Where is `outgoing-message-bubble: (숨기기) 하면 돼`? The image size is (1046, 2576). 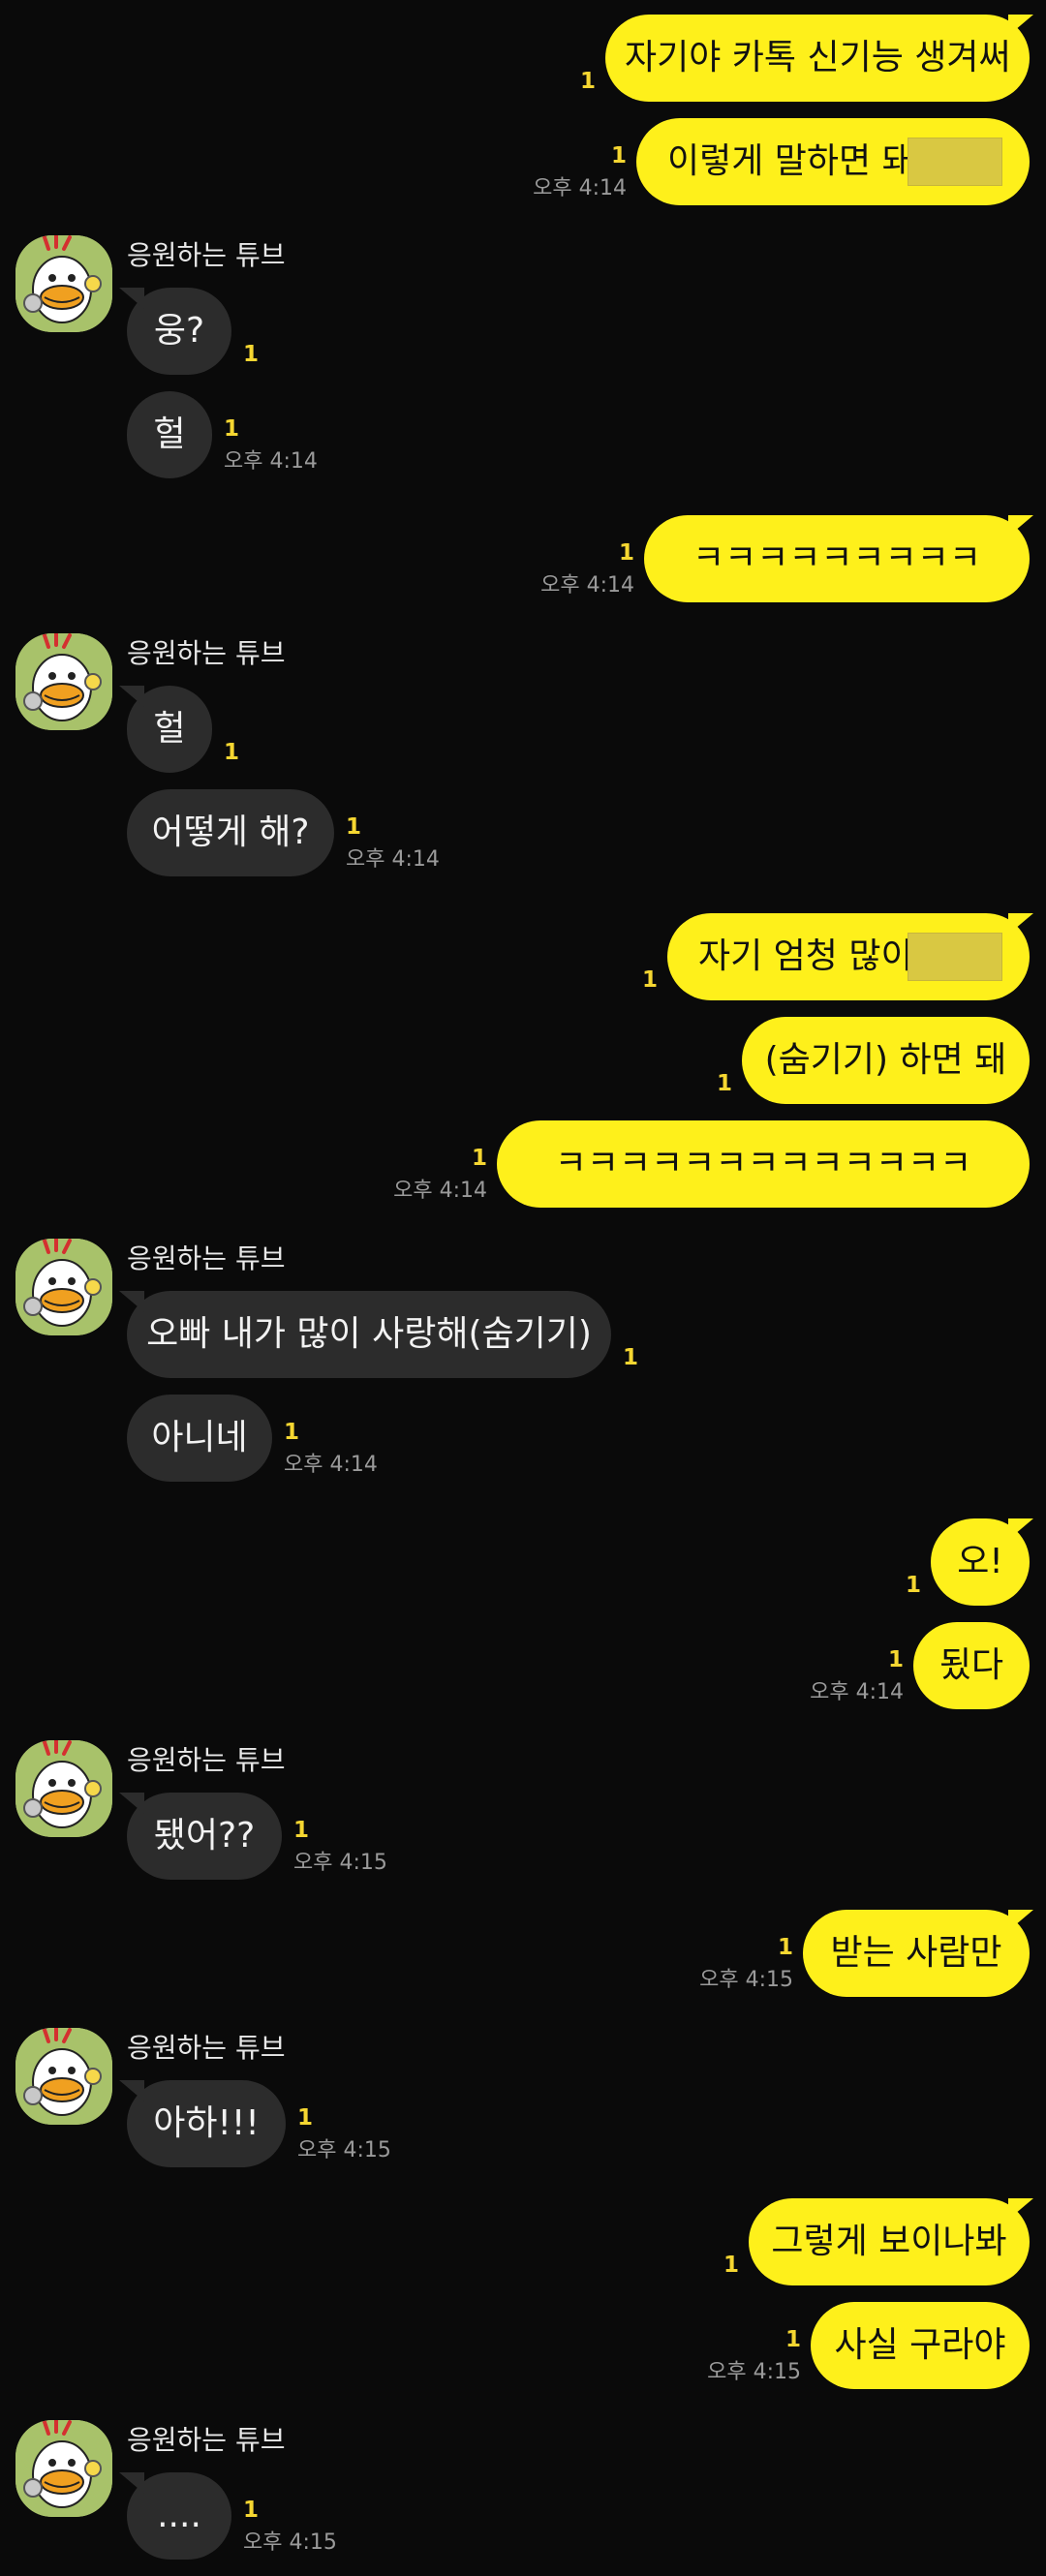 outgoing-message-bubble: (숨기기) 하면 돼 is located at coordinates (886, 1060).